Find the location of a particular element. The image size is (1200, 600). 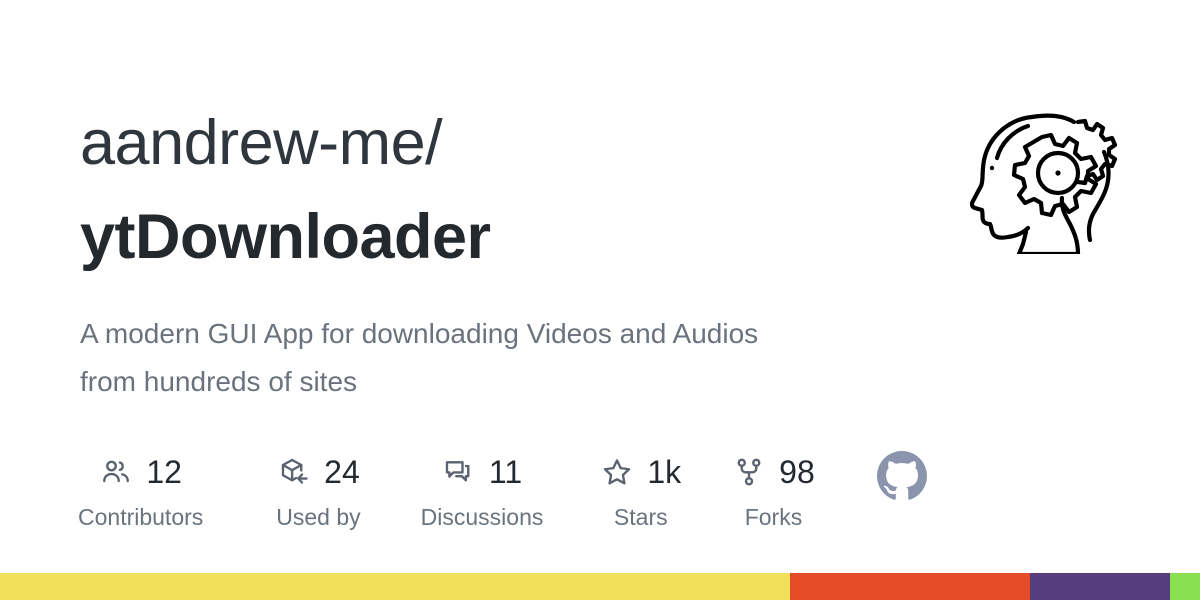

stat-value: 12 is located at coordinates (164, 472).